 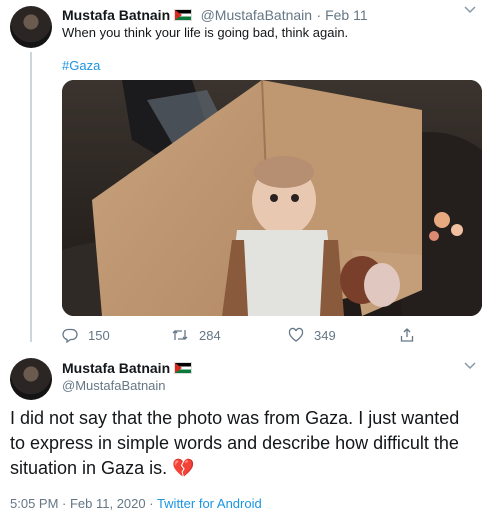 I want to click on retweet-button: 284, so click(x=196, y=335).